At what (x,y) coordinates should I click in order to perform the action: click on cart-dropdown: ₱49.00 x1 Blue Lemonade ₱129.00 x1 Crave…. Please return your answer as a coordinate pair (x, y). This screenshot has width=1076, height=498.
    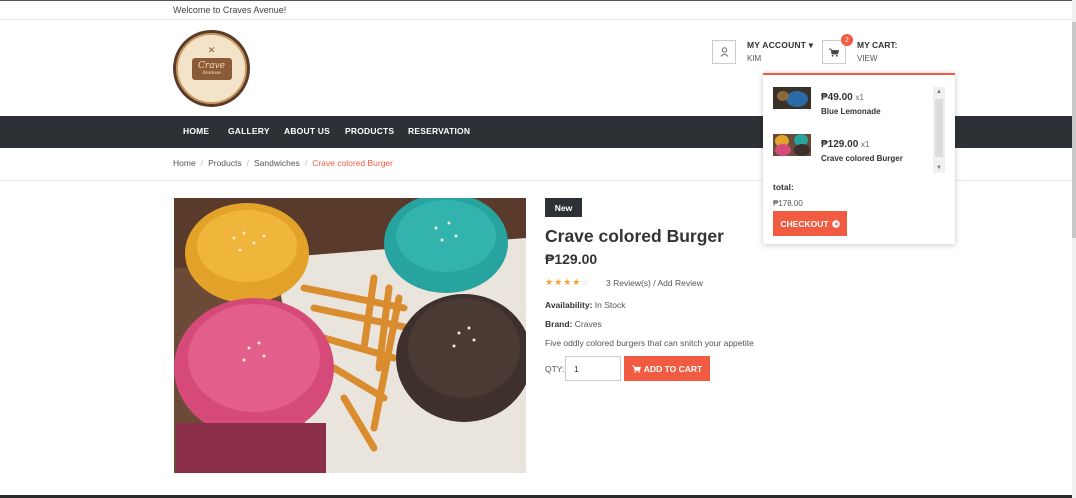
    Looking at the image, I should click on (859, 158).